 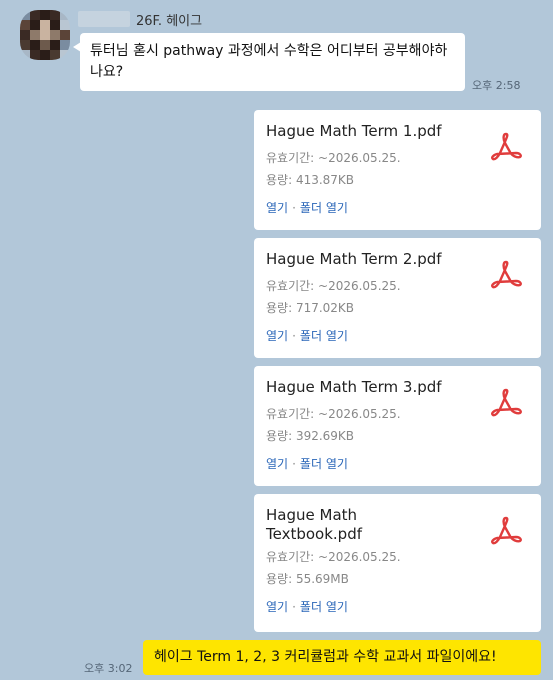 What do you see at coordinates (354, 131) in the screenshot?
I see `file-name: Hague Math Term 1.pdf` at bounding box center [354, 131].